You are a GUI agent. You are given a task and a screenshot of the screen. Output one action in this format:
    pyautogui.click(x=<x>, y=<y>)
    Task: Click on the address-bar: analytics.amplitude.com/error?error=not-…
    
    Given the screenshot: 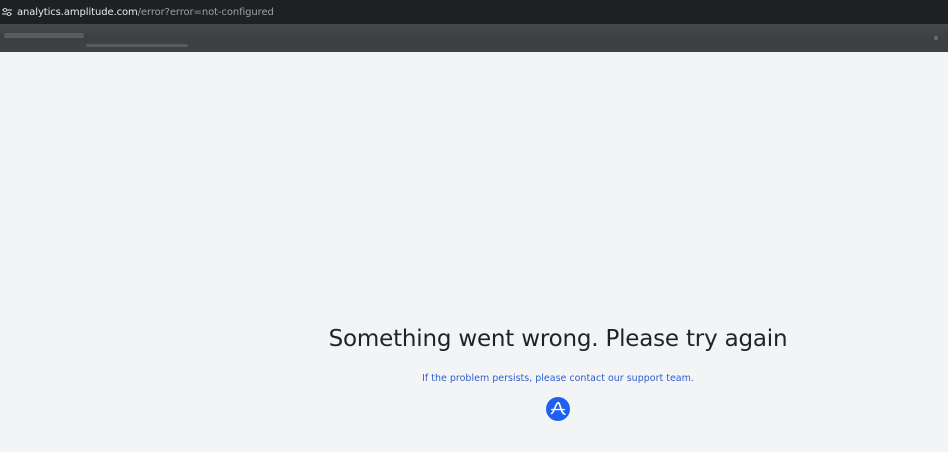 What is the action you would take?
    pyautogui.click(x=474, y=12)
    